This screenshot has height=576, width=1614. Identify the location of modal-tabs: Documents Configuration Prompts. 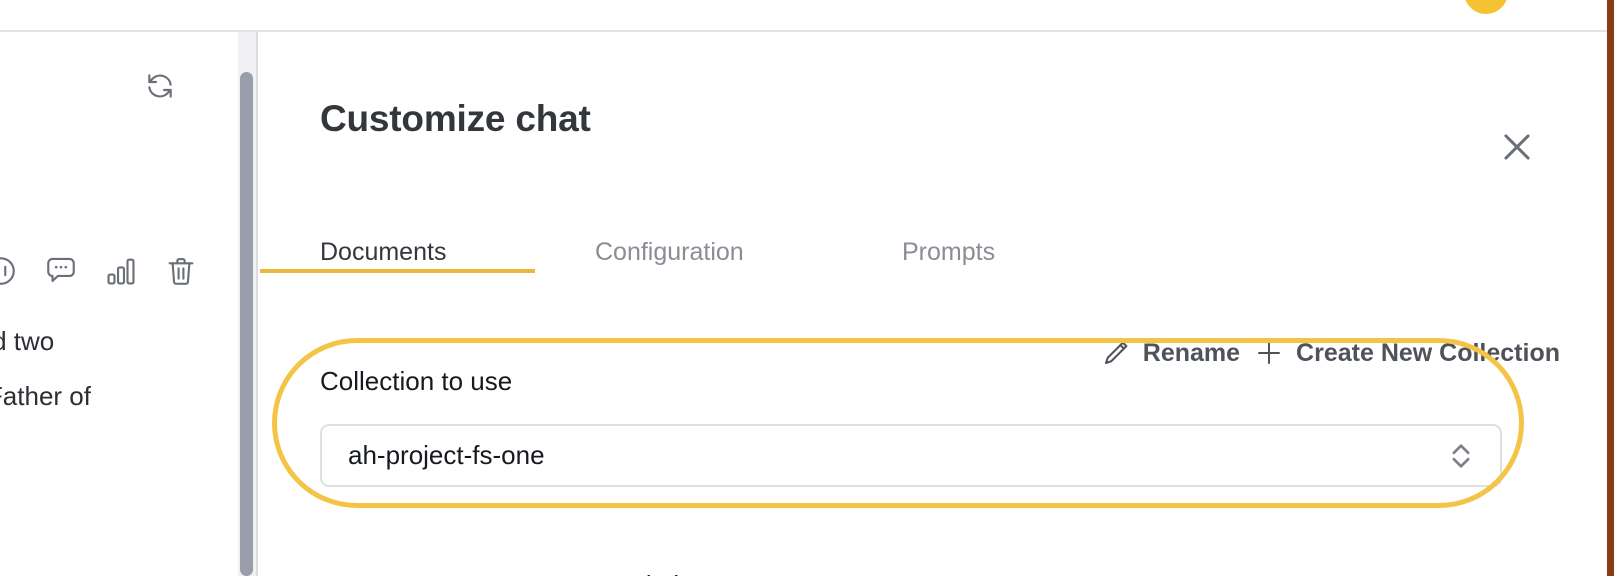
(657, 266).